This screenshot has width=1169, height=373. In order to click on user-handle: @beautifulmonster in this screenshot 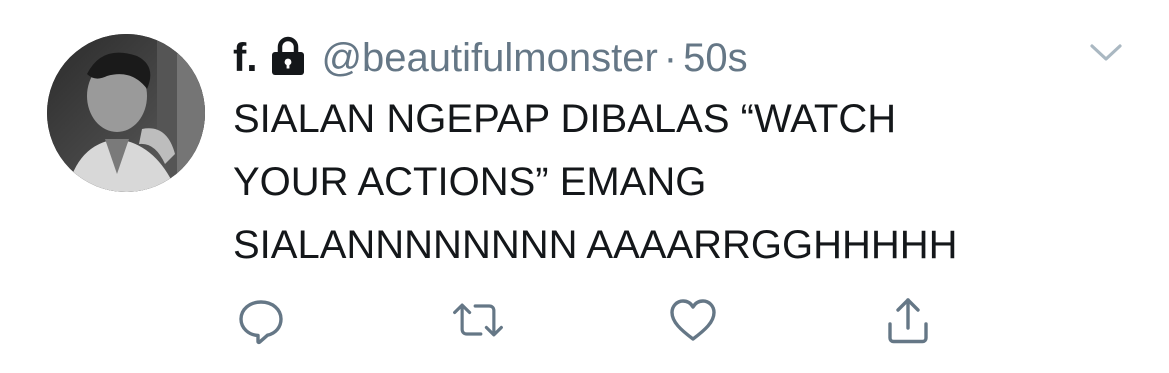, I will do `click(489, 58)`.